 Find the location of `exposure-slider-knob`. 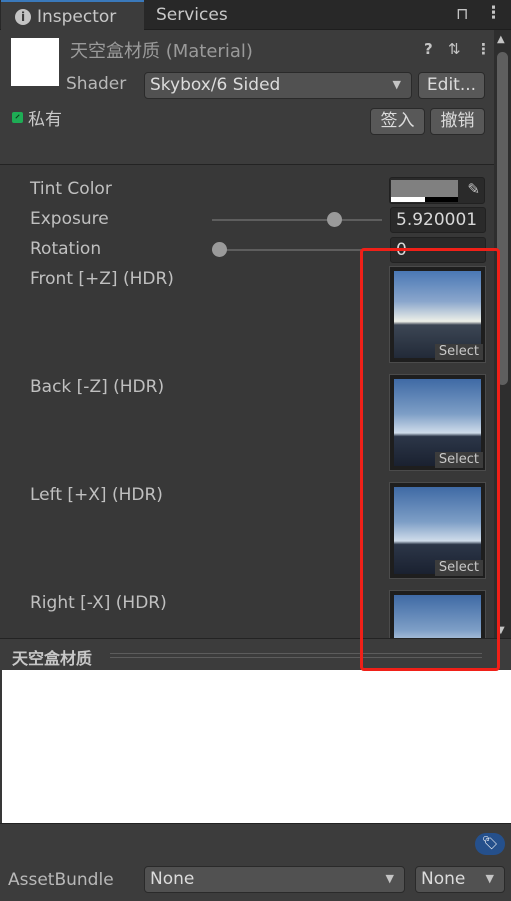

exposure-slider-knob is located at coordinates (334, 219).